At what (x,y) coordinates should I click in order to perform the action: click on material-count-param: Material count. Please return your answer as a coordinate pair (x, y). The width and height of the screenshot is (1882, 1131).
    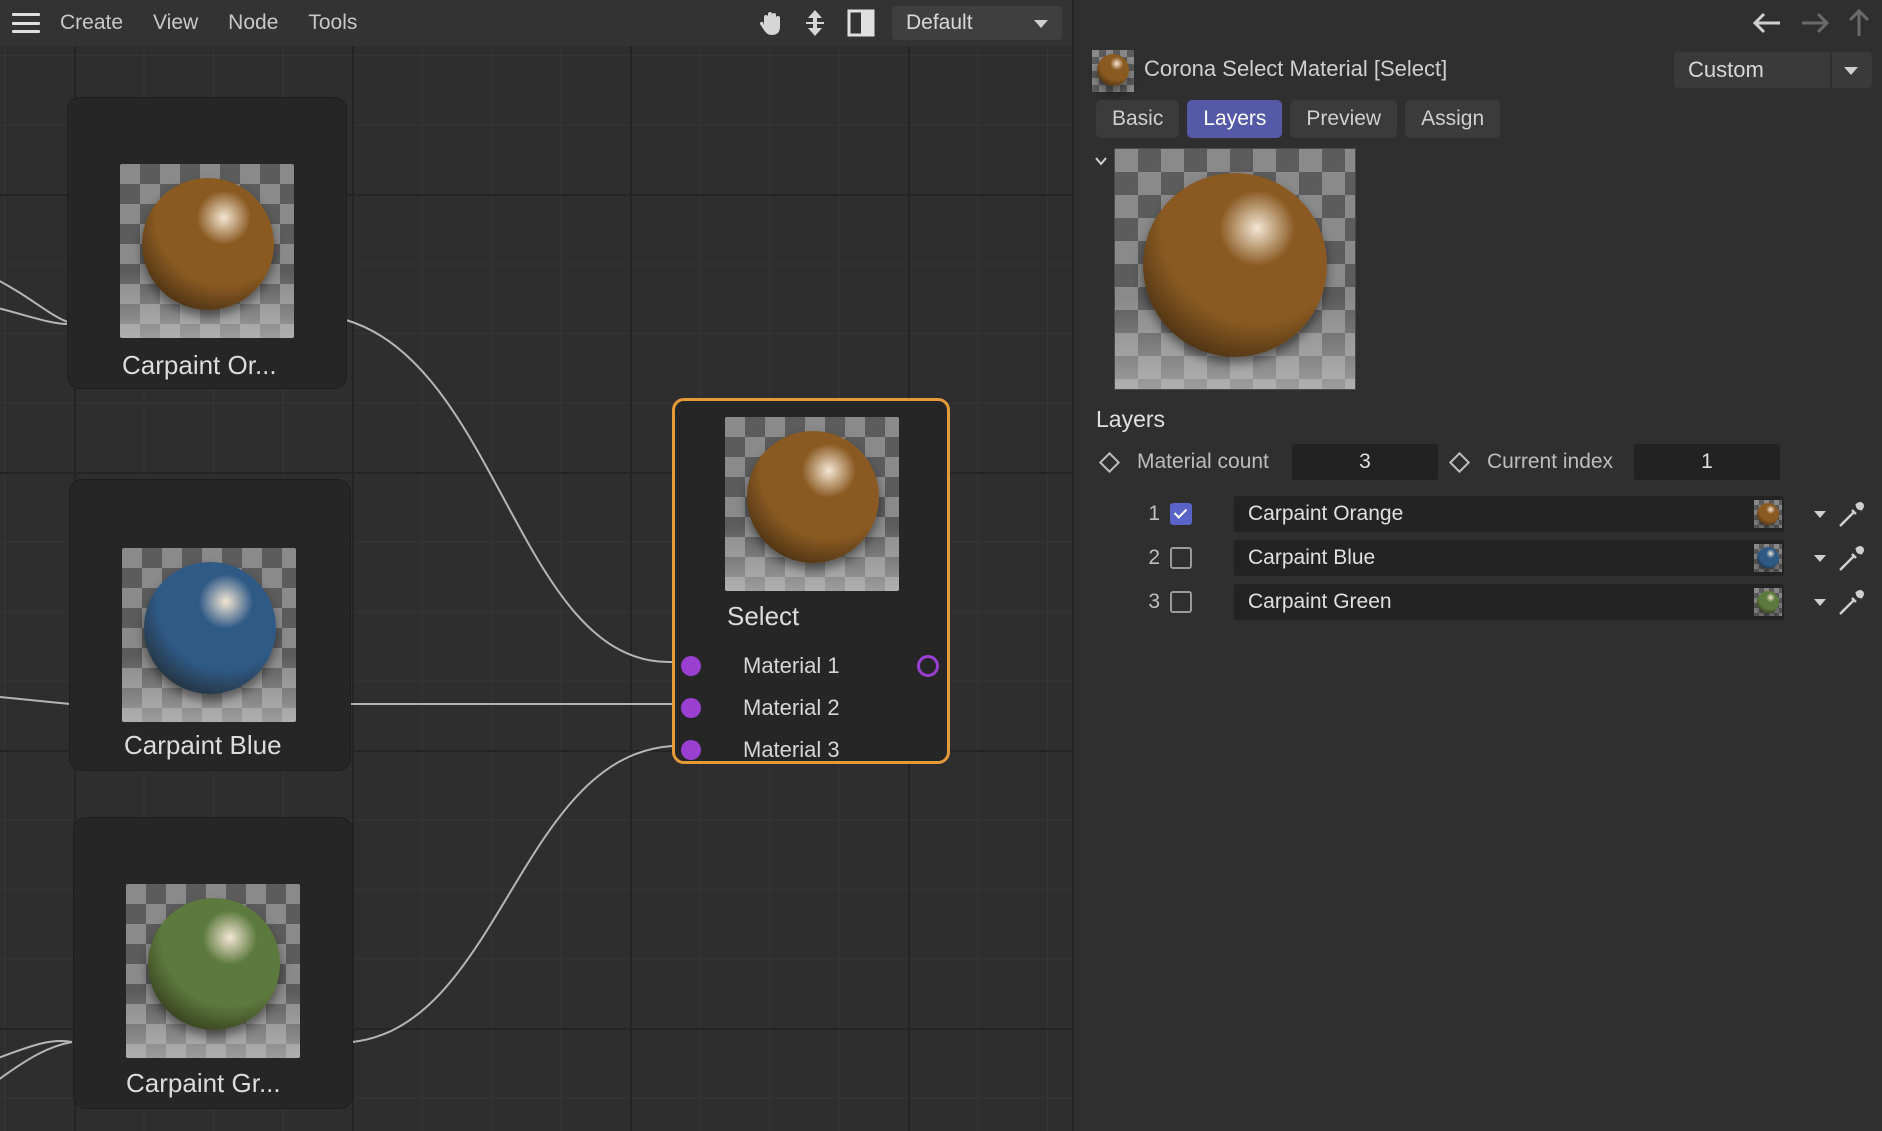
    Looking at the image, I should click on (1183, 462).